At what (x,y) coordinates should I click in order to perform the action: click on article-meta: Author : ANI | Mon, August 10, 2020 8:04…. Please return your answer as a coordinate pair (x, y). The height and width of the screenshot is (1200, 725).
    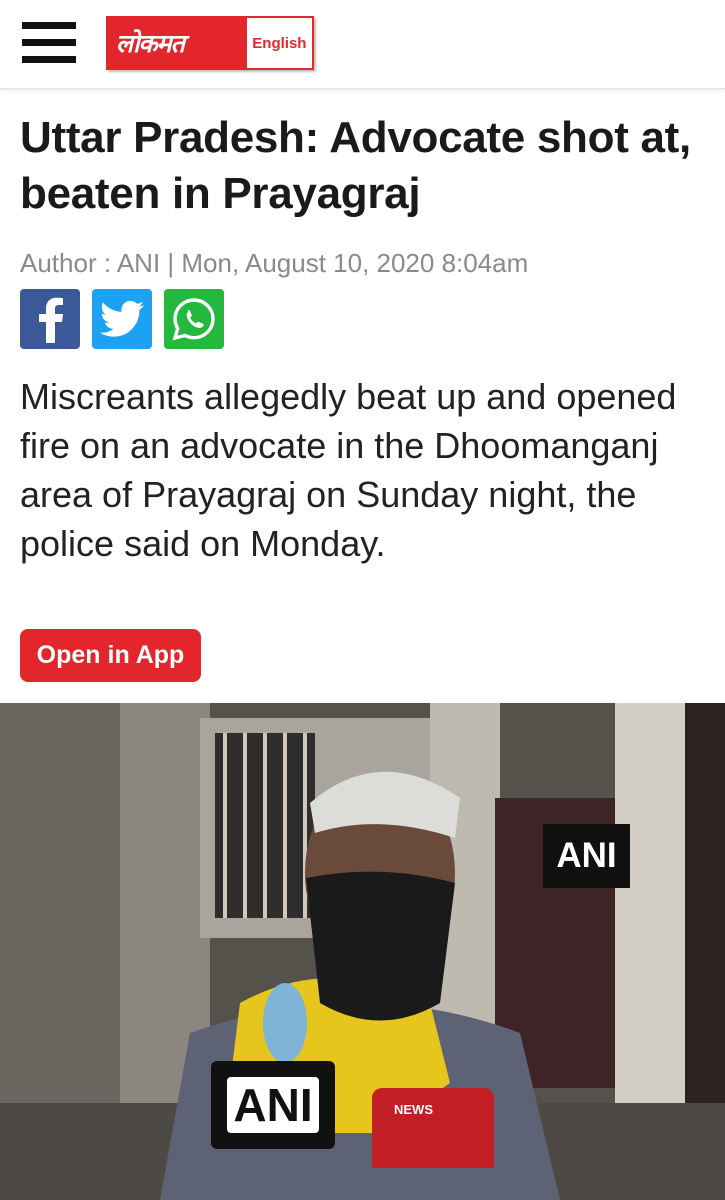
    Looking at the image, I should click on (274, 263).